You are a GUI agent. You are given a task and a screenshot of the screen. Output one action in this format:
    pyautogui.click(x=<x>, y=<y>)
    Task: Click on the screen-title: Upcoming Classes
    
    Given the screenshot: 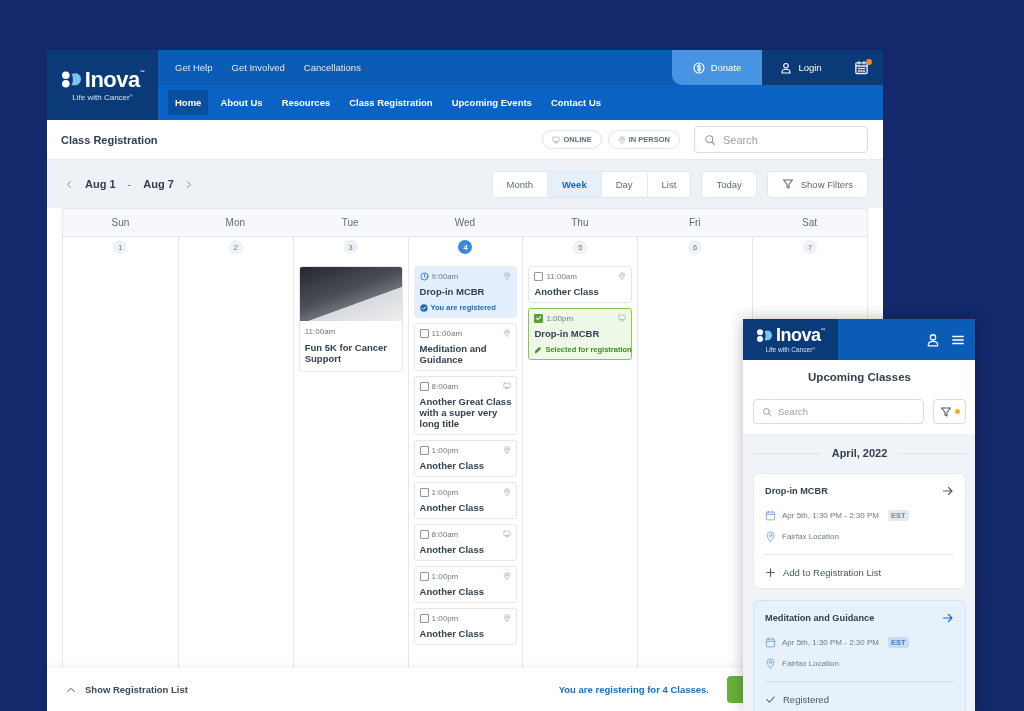 What is the action you would take?
    pyautogui.click(x=859, y=377)
    